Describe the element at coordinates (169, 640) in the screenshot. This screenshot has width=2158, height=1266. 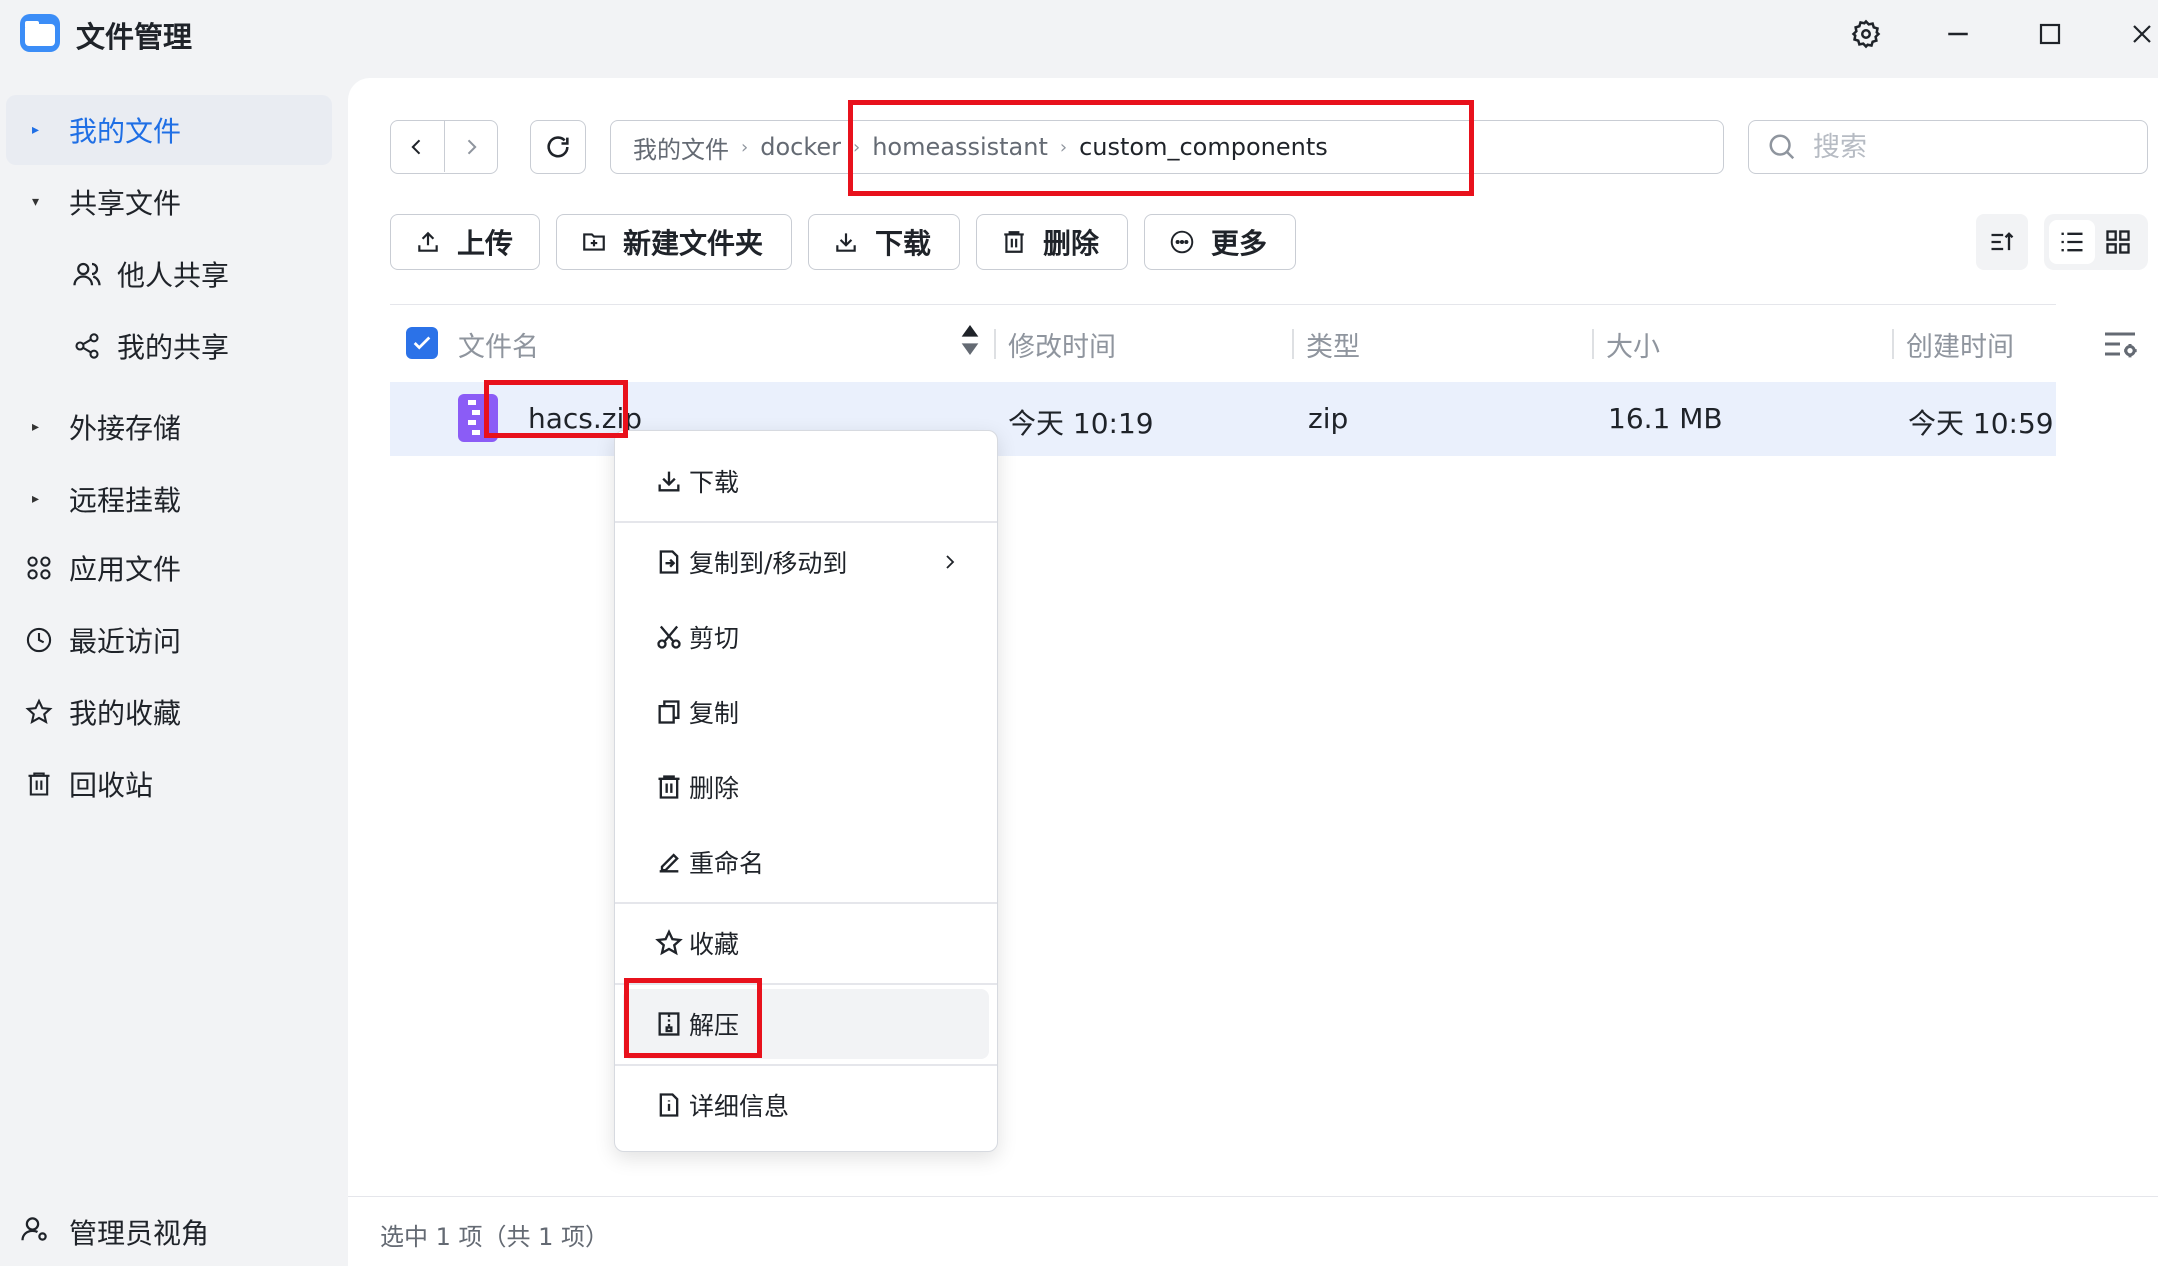
I see `sidebar-item-recent: 最近访问` at that location.